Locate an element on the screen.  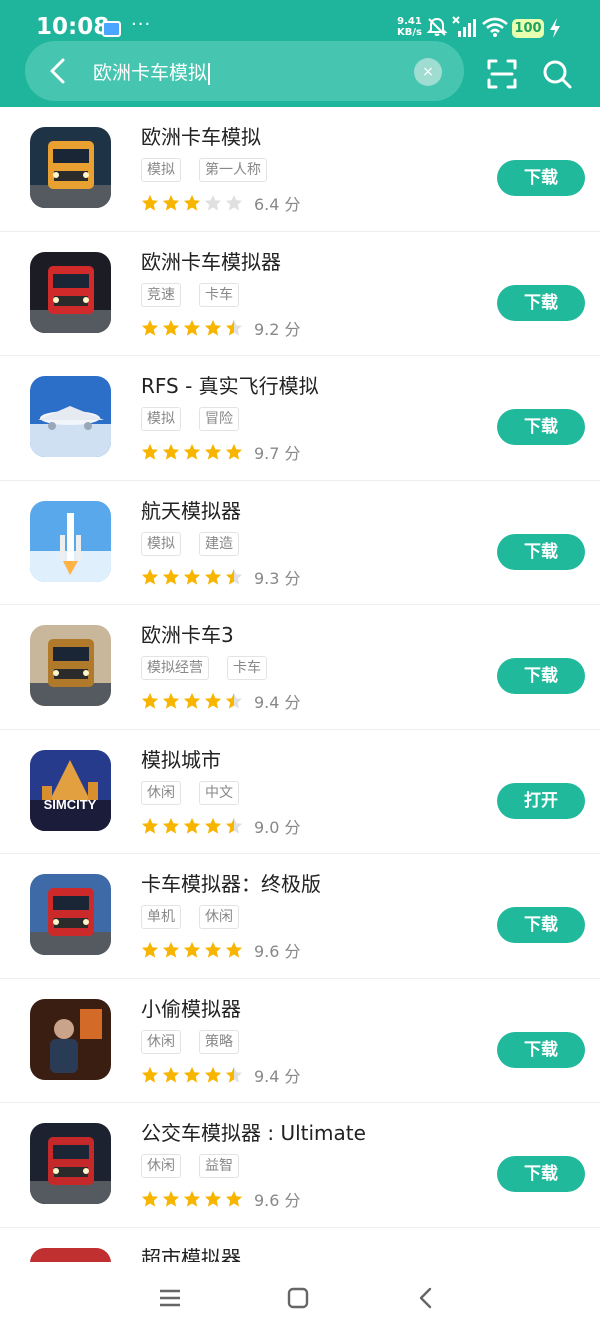
airplane-icon is located at coordinates (70, 416).